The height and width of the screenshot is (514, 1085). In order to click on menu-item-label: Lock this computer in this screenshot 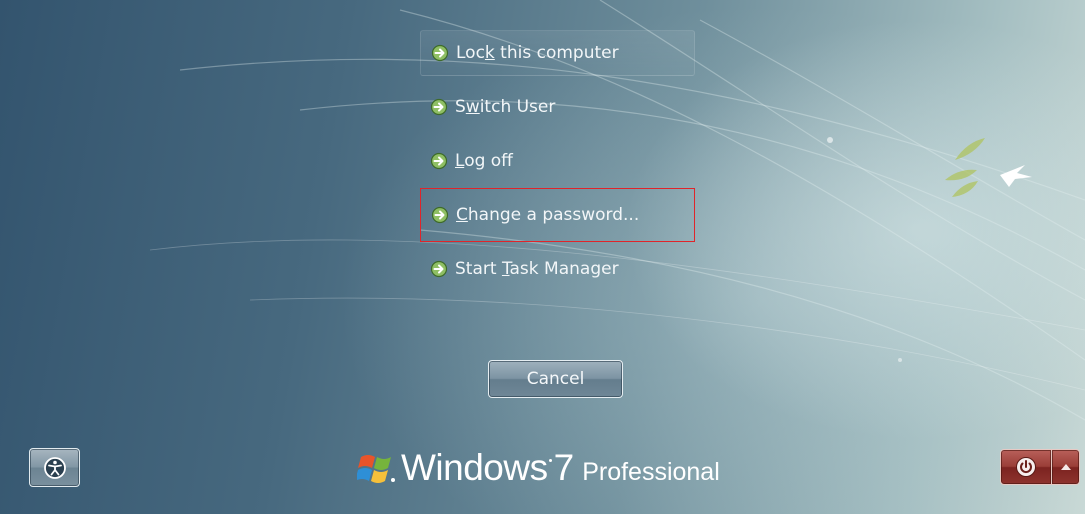, I will do `click(537, 53)`.